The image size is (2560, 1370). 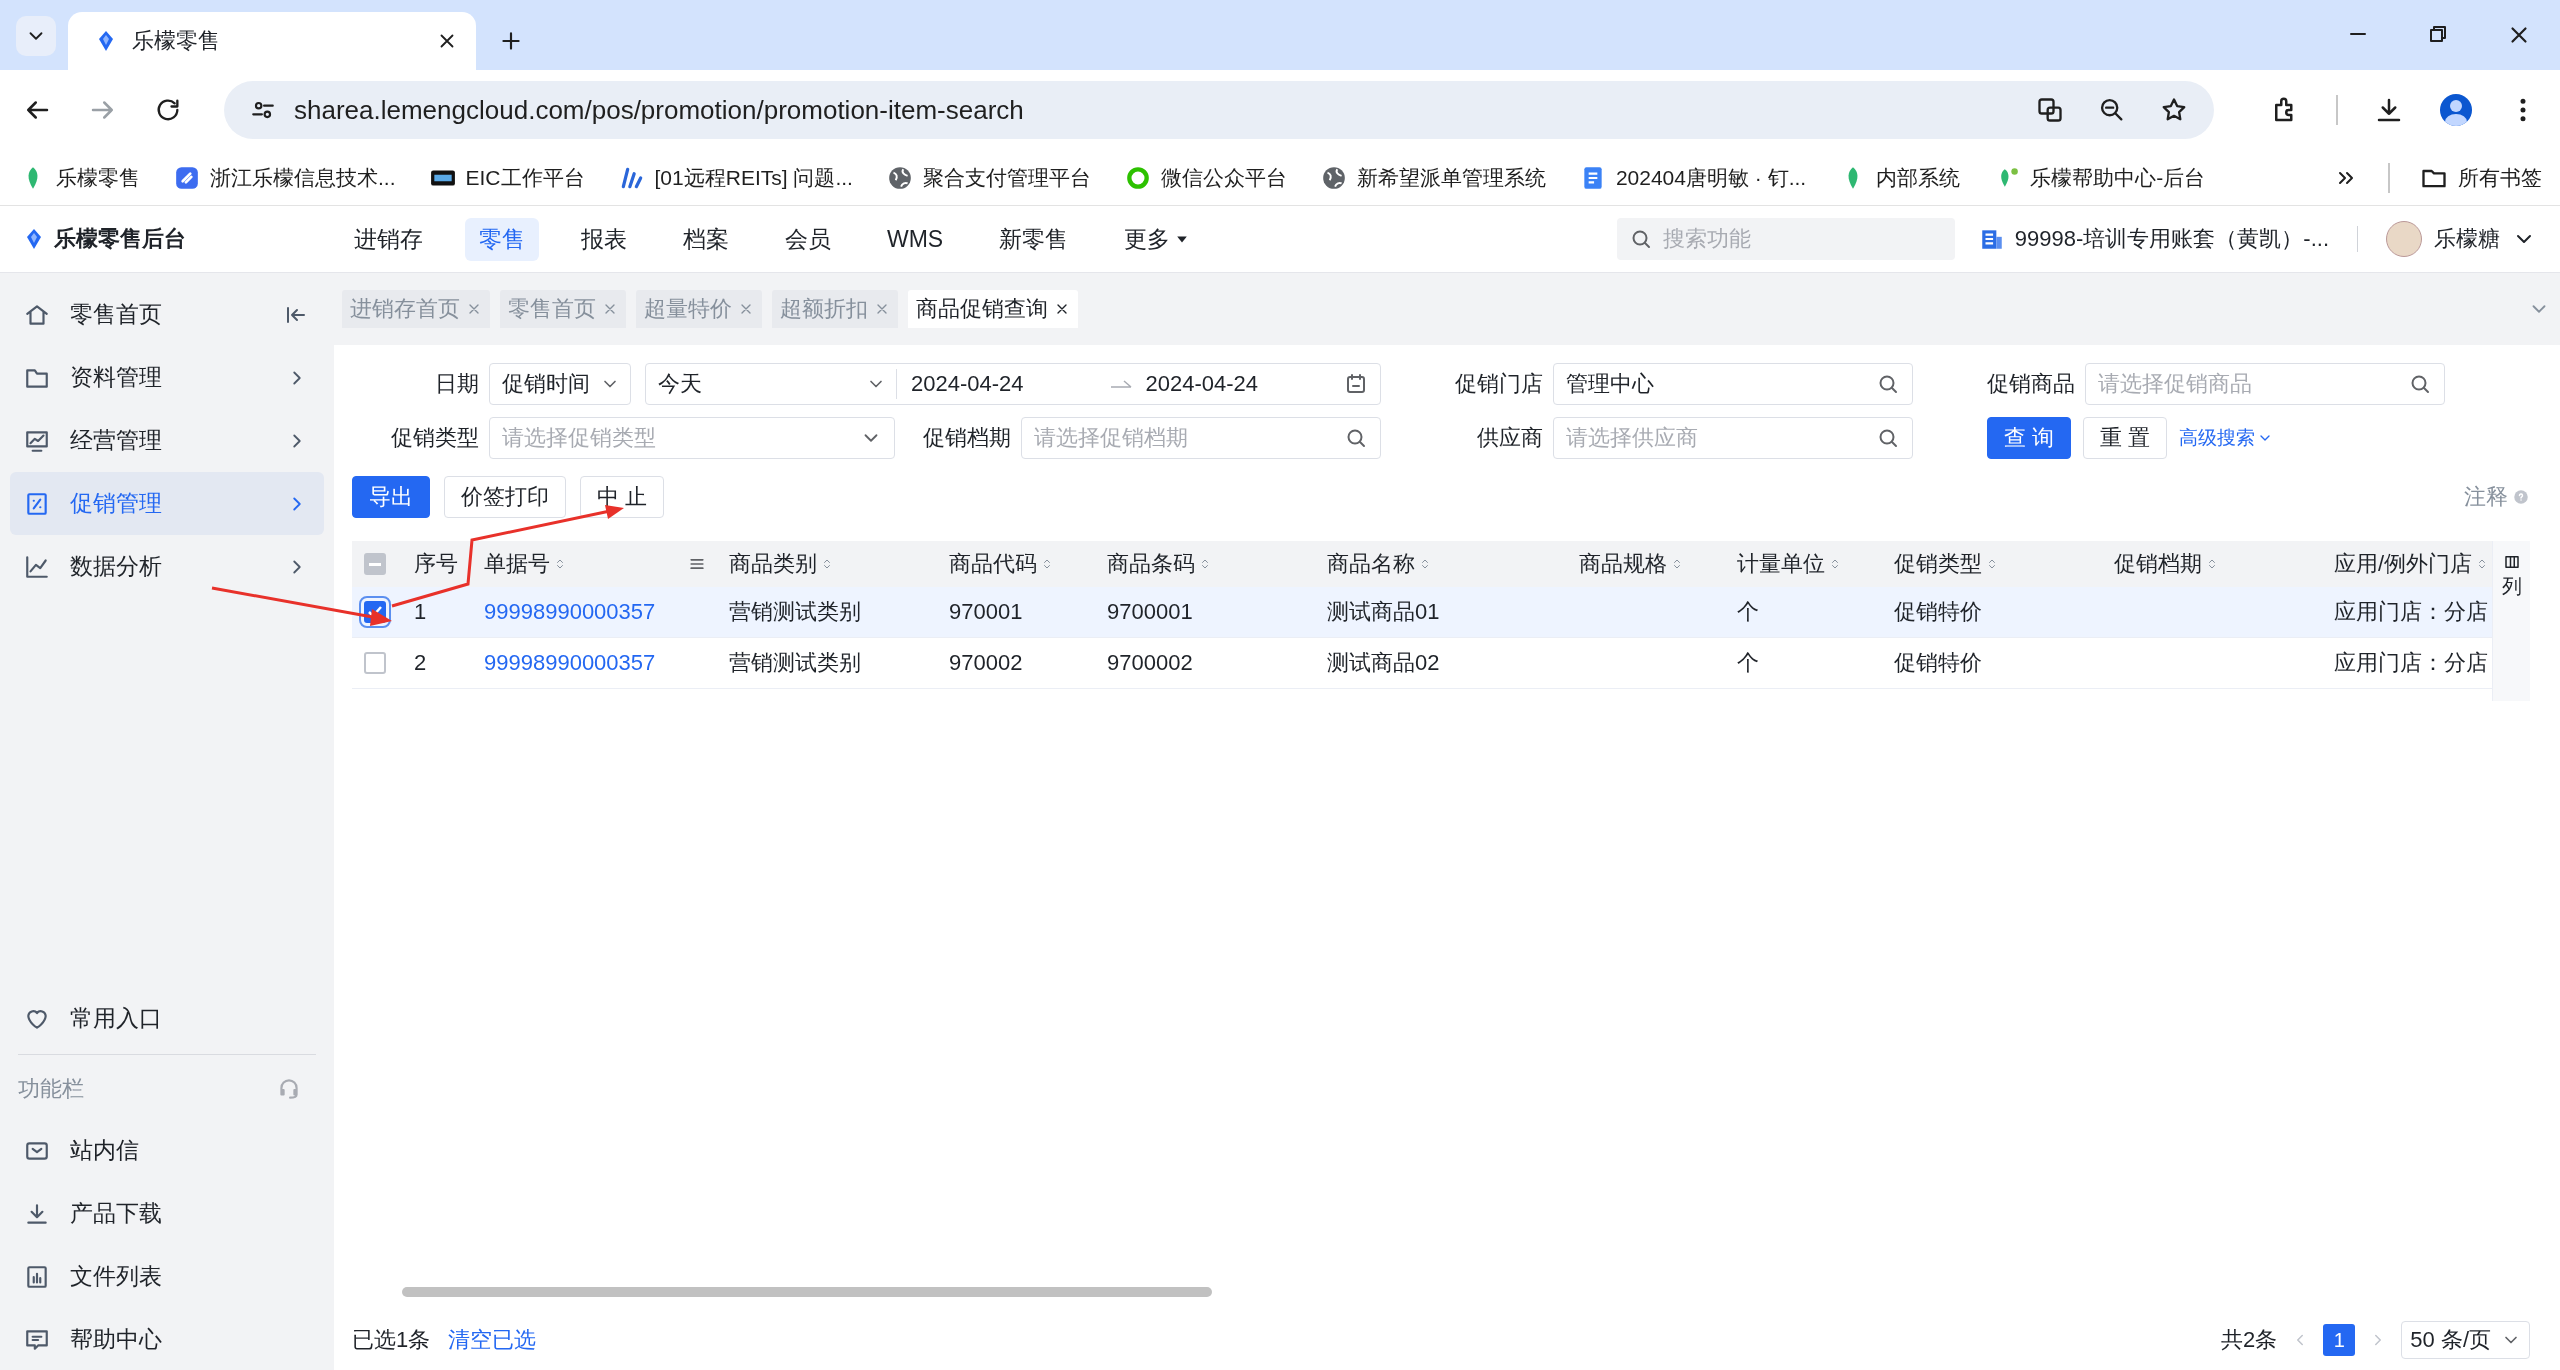 What do you see at coordinates (986, 612) in the screenshot?
I see `table-cell: 970001` at bounding box center [986, 612].